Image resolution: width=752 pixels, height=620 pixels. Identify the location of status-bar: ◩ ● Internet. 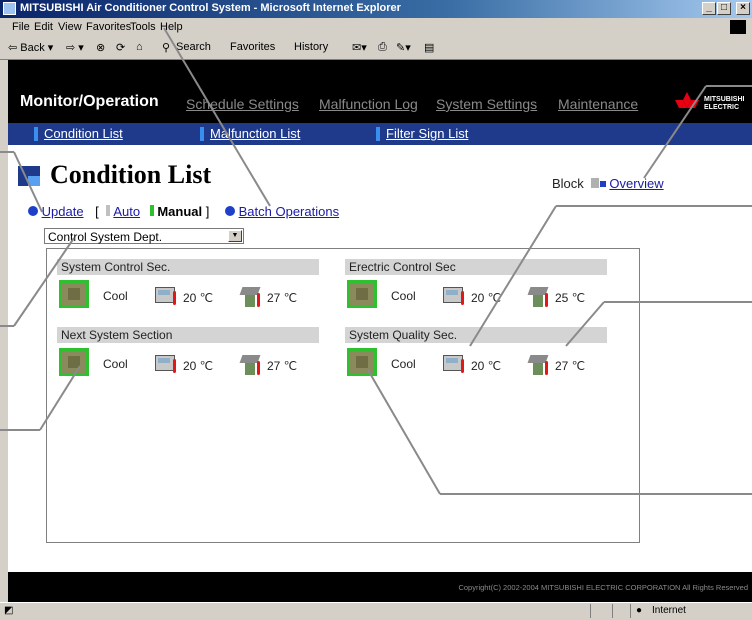
(376, 611).